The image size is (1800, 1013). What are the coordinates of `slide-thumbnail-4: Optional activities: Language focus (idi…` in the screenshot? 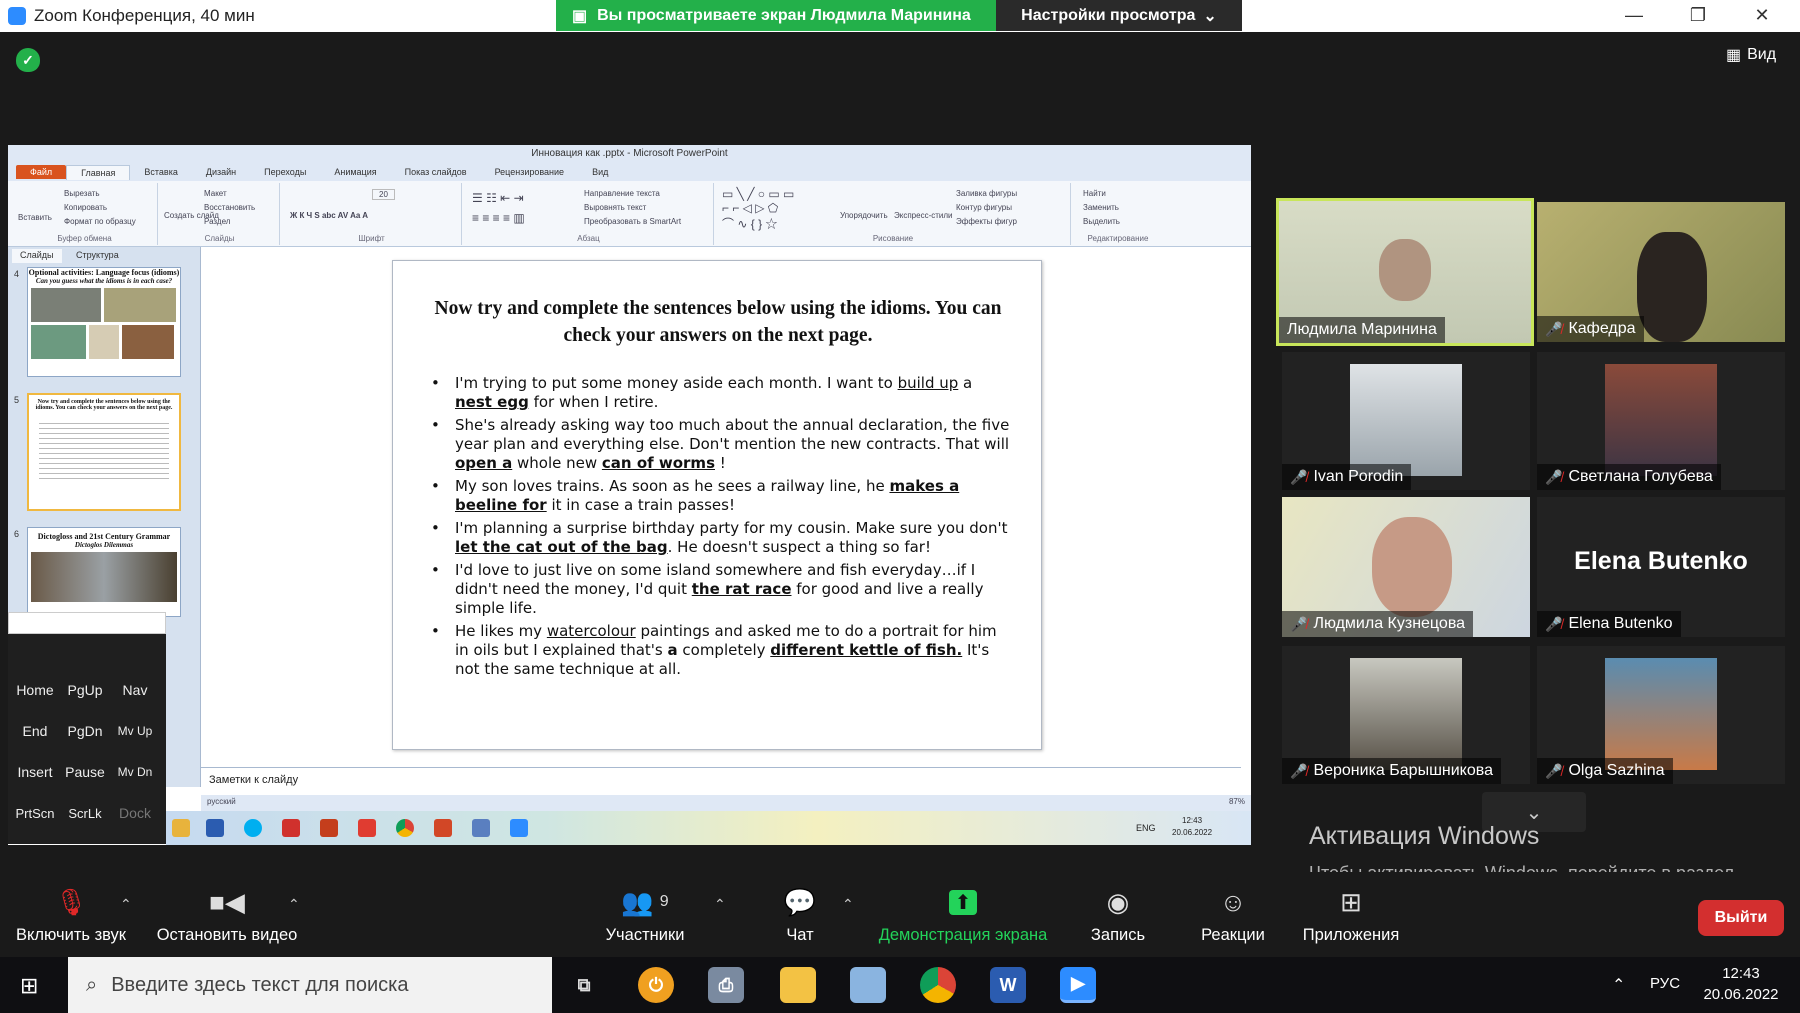 It's located at (104, 322).